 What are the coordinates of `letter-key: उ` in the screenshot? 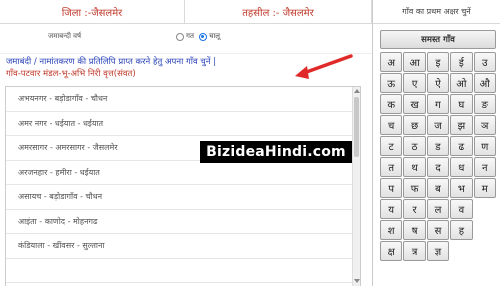 It's located at (484, 62).